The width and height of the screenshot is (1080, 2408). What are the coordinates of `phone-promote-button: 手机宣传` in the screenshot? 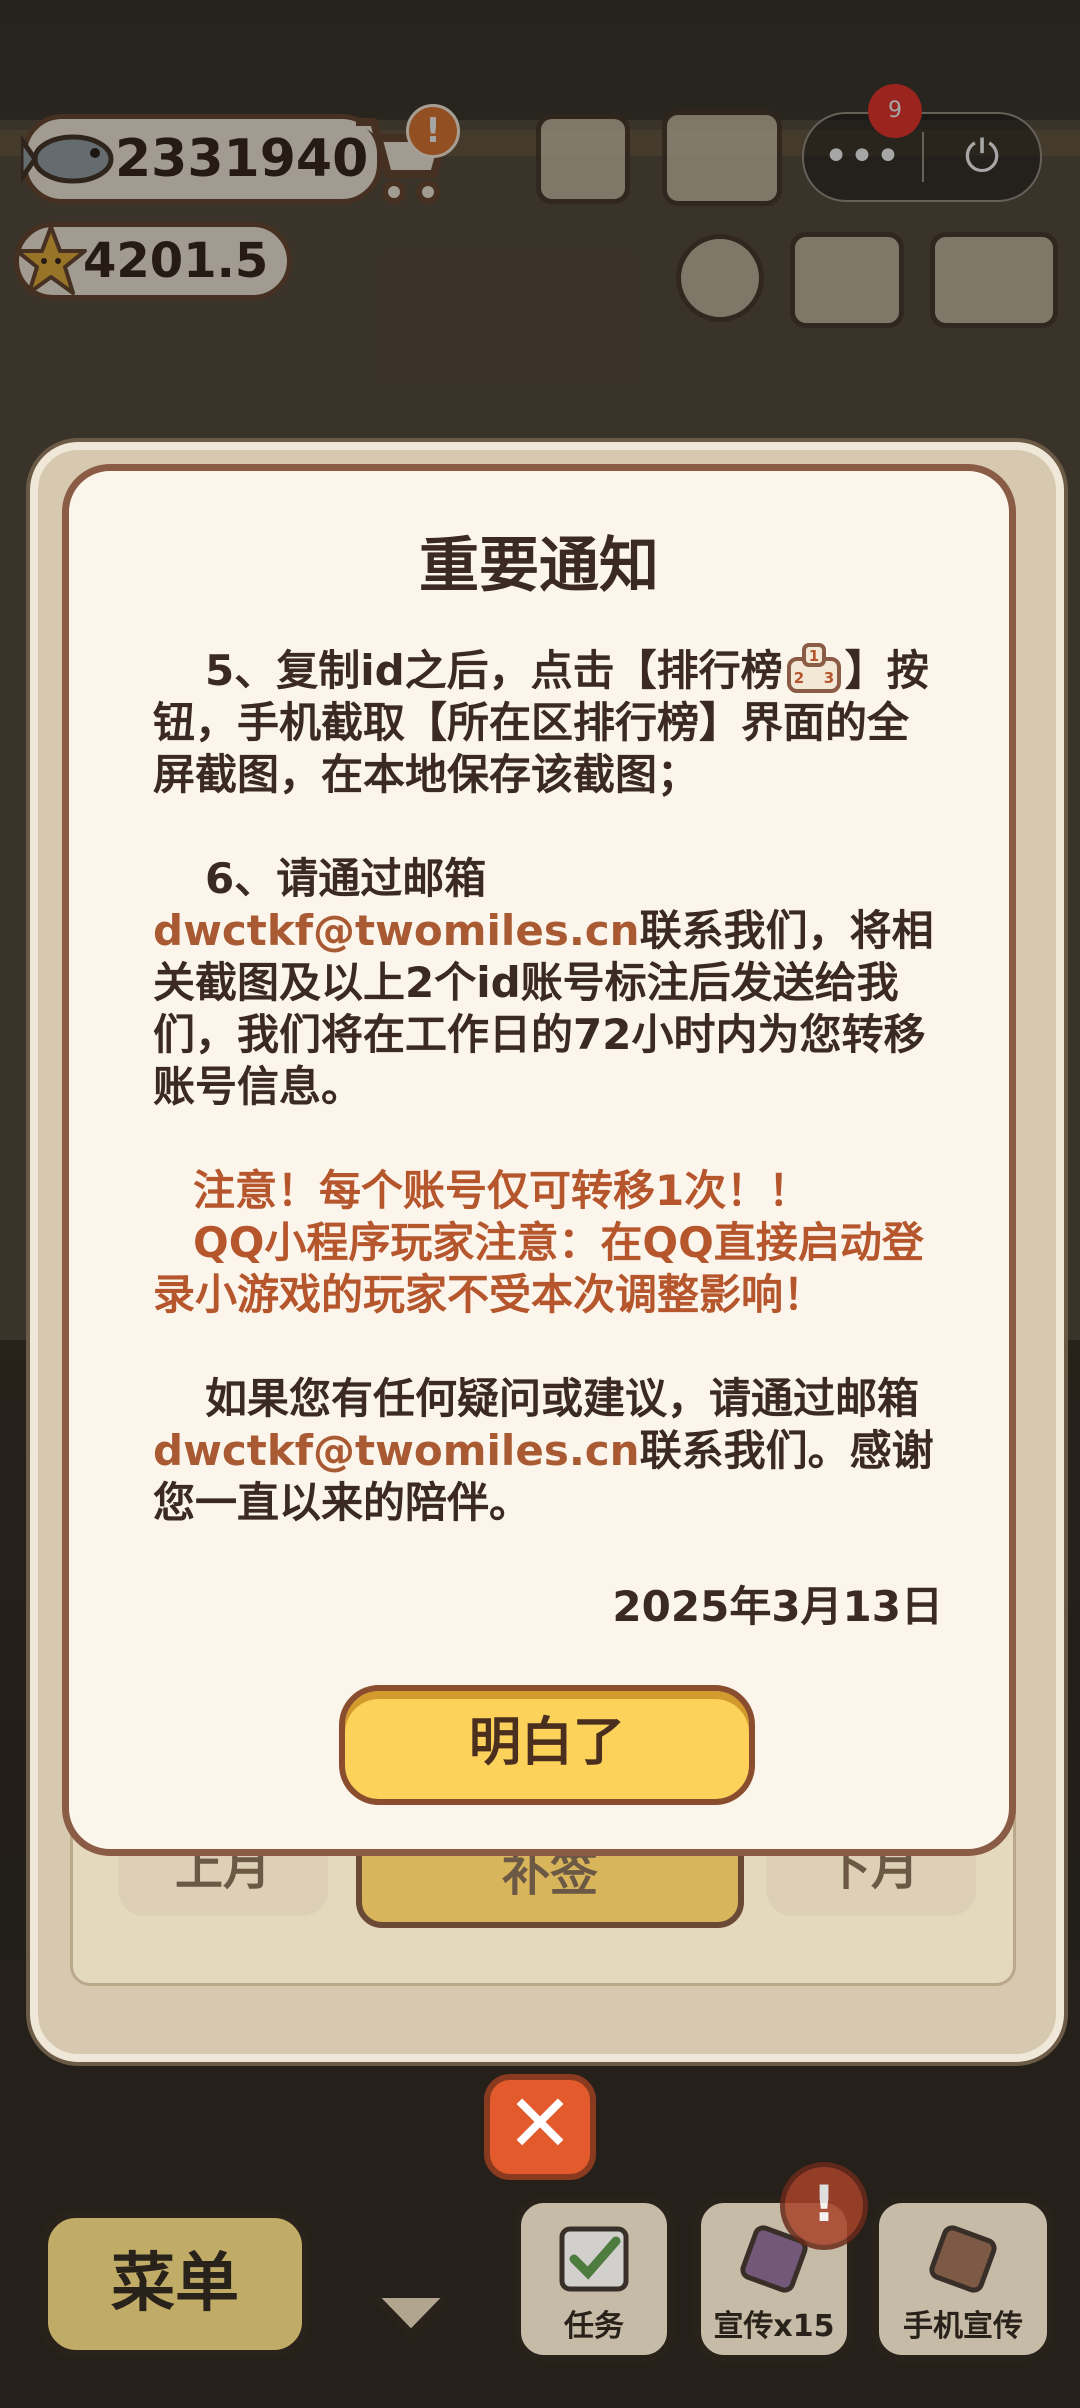 It's located at (963, 2279).